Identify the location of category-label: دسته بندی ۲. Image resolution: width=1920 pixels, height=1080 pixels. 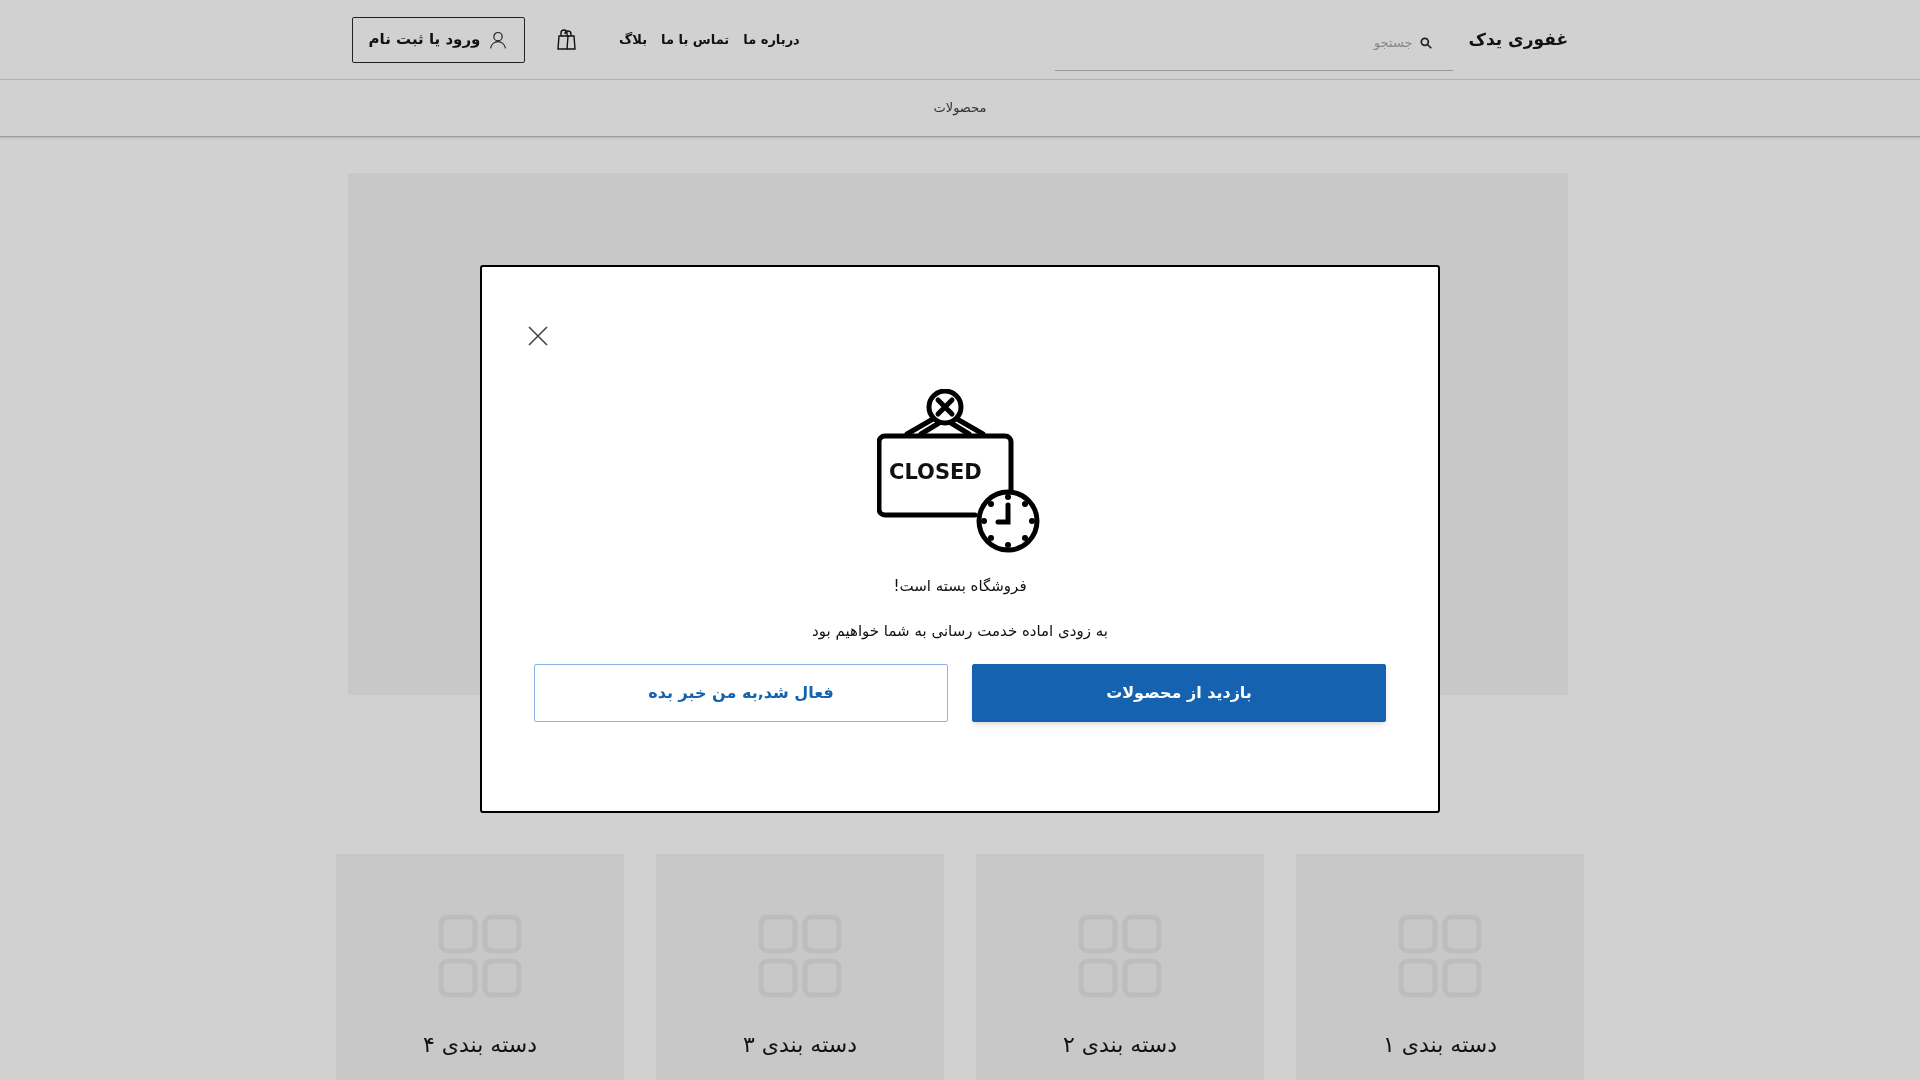
(1120, 1045).